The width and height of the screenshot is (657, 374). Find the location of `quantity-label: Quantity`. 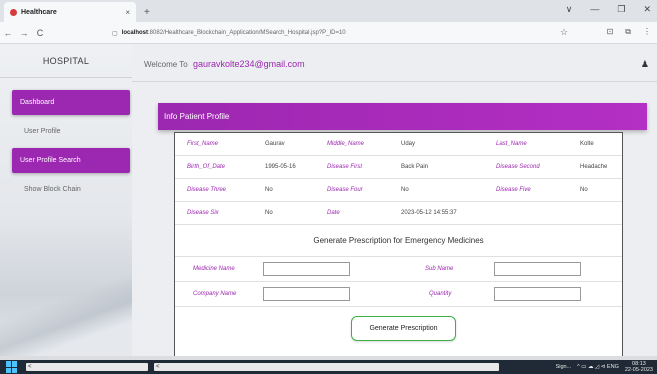

quantity-label: Quantity is located at coordinates (440, 294).